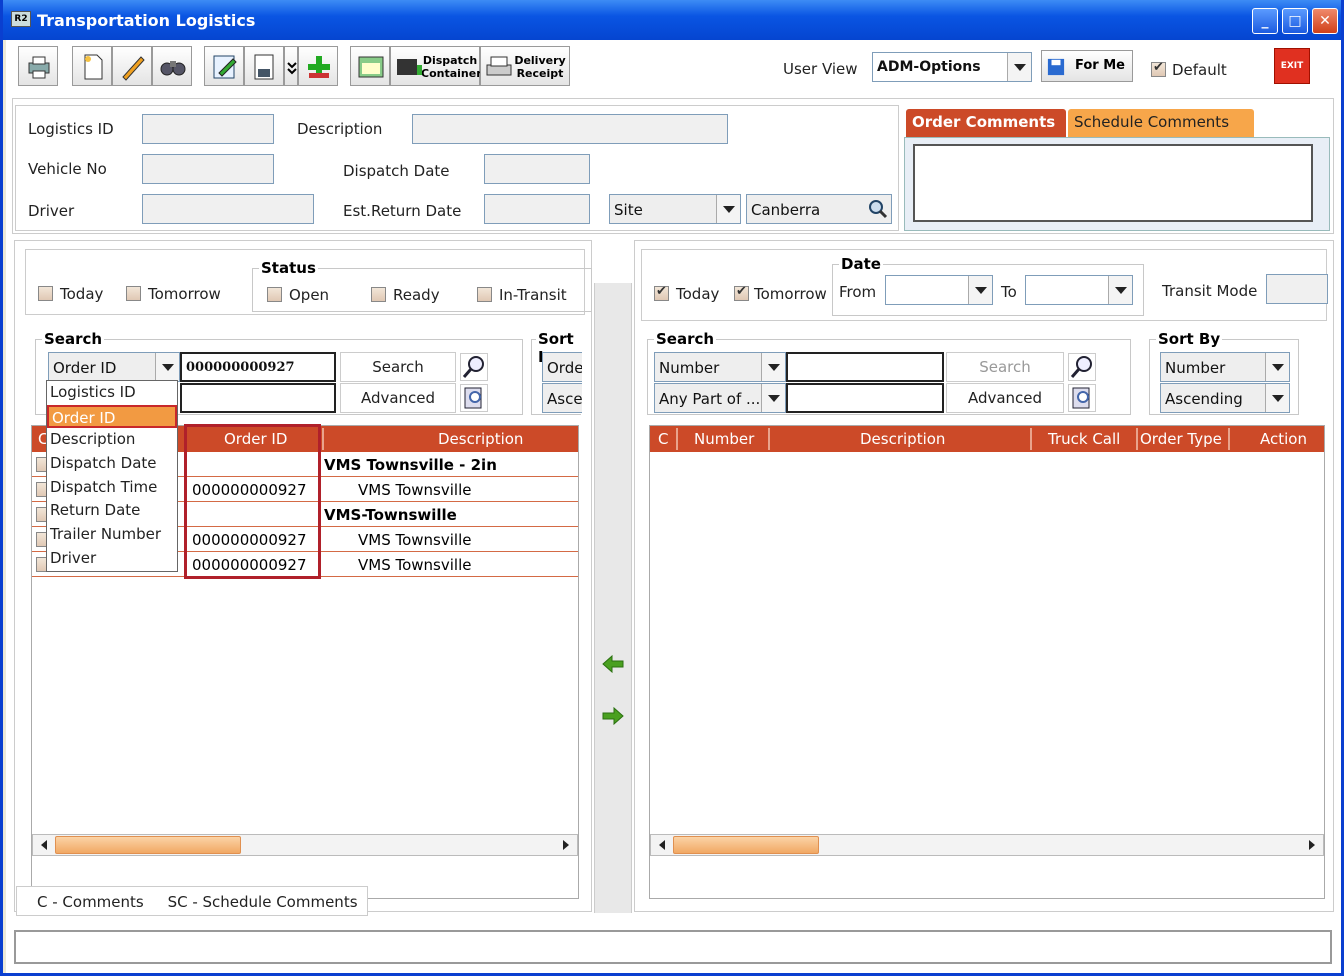 Image resolution: width=1344 pixels, height=976 pixels. What do you see at coordinates (112, 416) in the screenshot?
I see `dropdown-option: Order ID` at bounding box center [112, 416].